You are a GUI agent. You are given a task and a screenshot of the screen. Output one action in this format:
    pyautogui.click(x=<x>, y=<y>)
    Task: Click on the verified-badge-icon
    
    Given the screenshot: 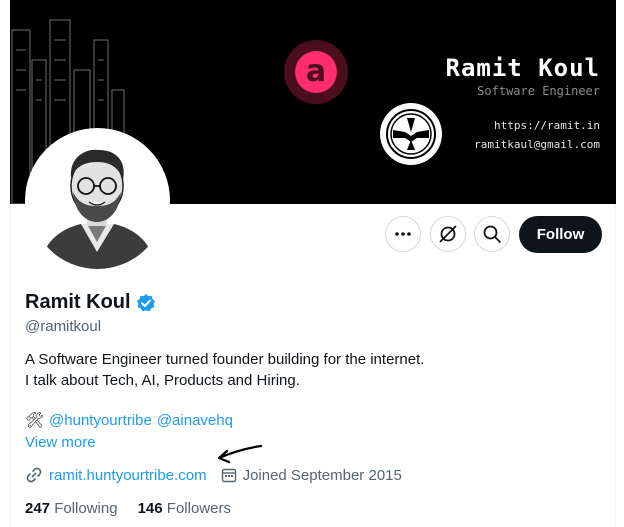 What is the action you would take?
    pyautogui.click(x=146, y=303)
    